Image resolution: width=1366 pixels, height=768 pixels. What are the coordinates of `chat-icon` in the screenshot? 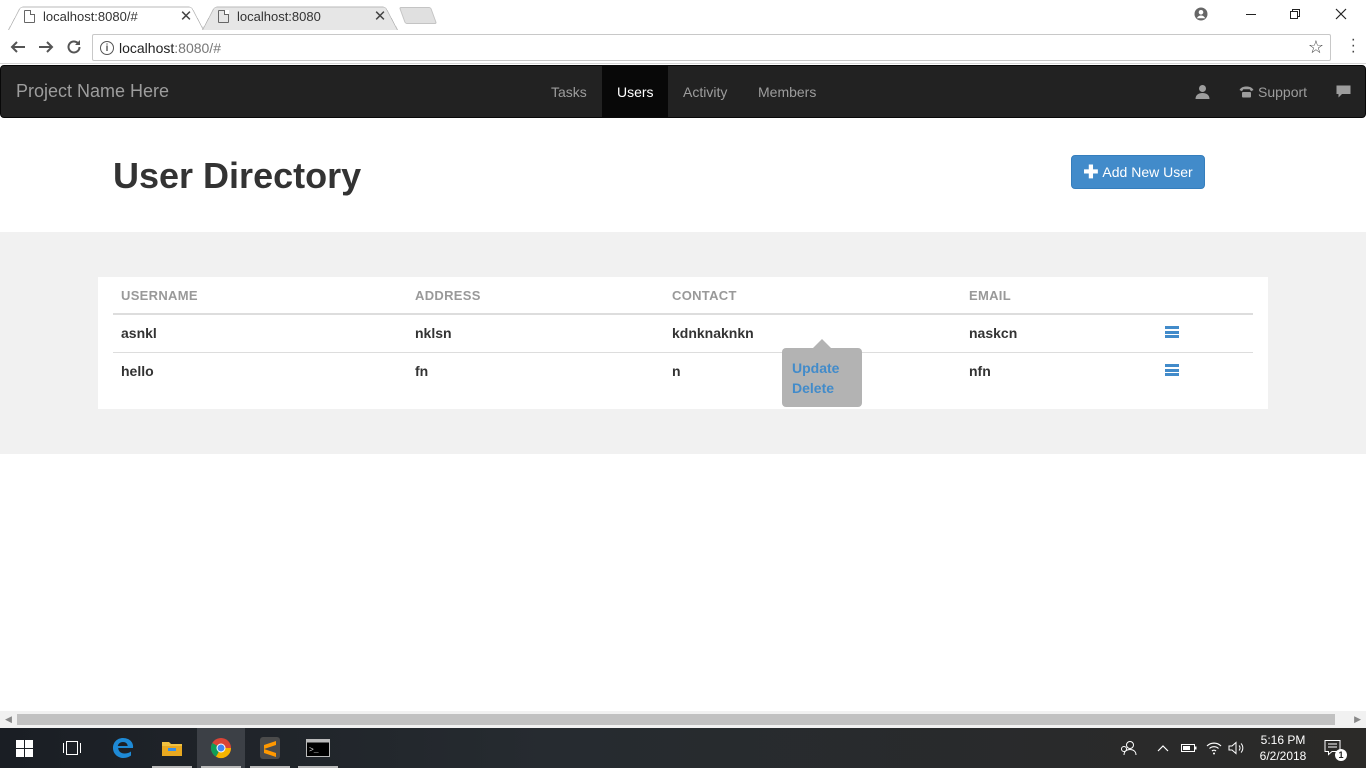 It's located at (1343, 91).